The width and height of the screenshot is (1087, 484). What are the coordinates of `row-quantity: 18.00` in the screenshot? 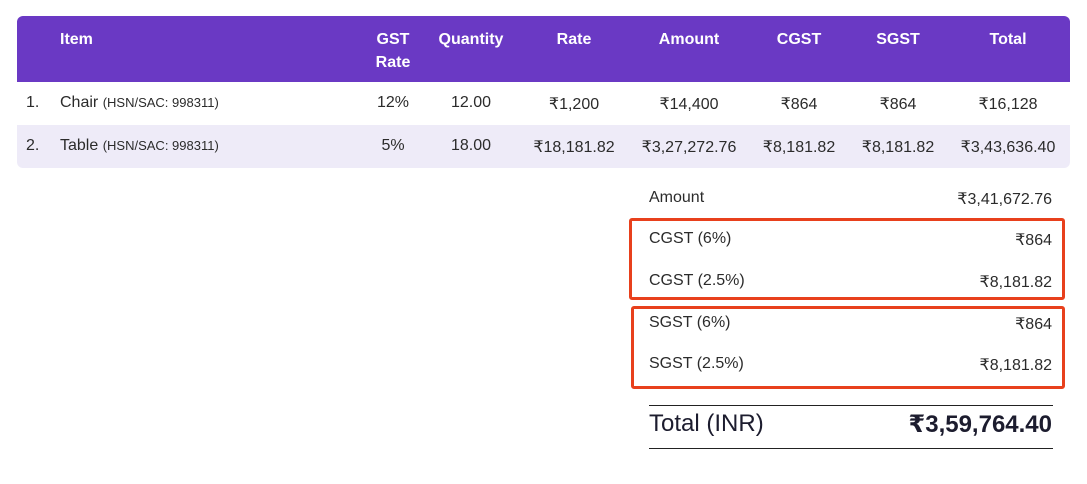 It's located at (471, 145).